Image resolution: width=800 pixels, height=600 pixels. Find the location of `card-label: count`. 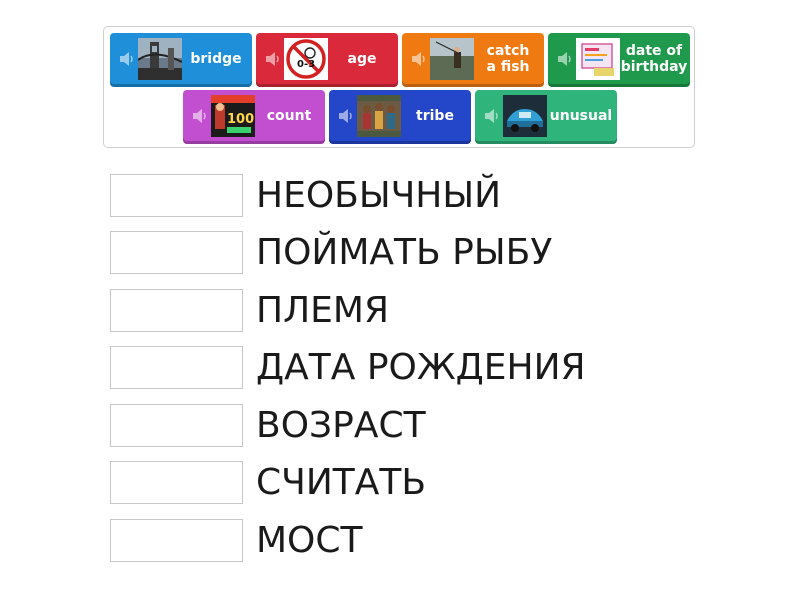

card-label: count is located at coordinates (289, 115).